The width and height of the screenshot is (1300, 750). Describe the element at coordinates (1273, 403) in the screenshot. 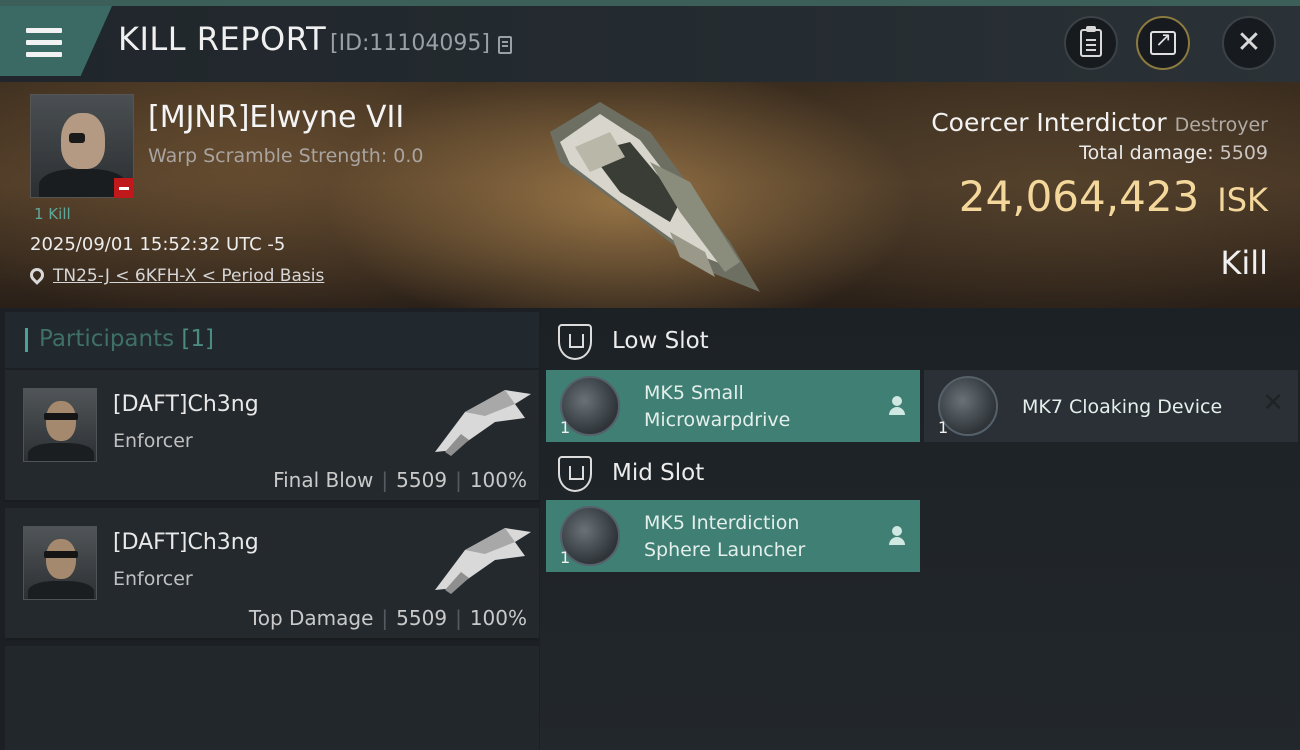

I see `destroyed-x-icon: ✕` at that location.